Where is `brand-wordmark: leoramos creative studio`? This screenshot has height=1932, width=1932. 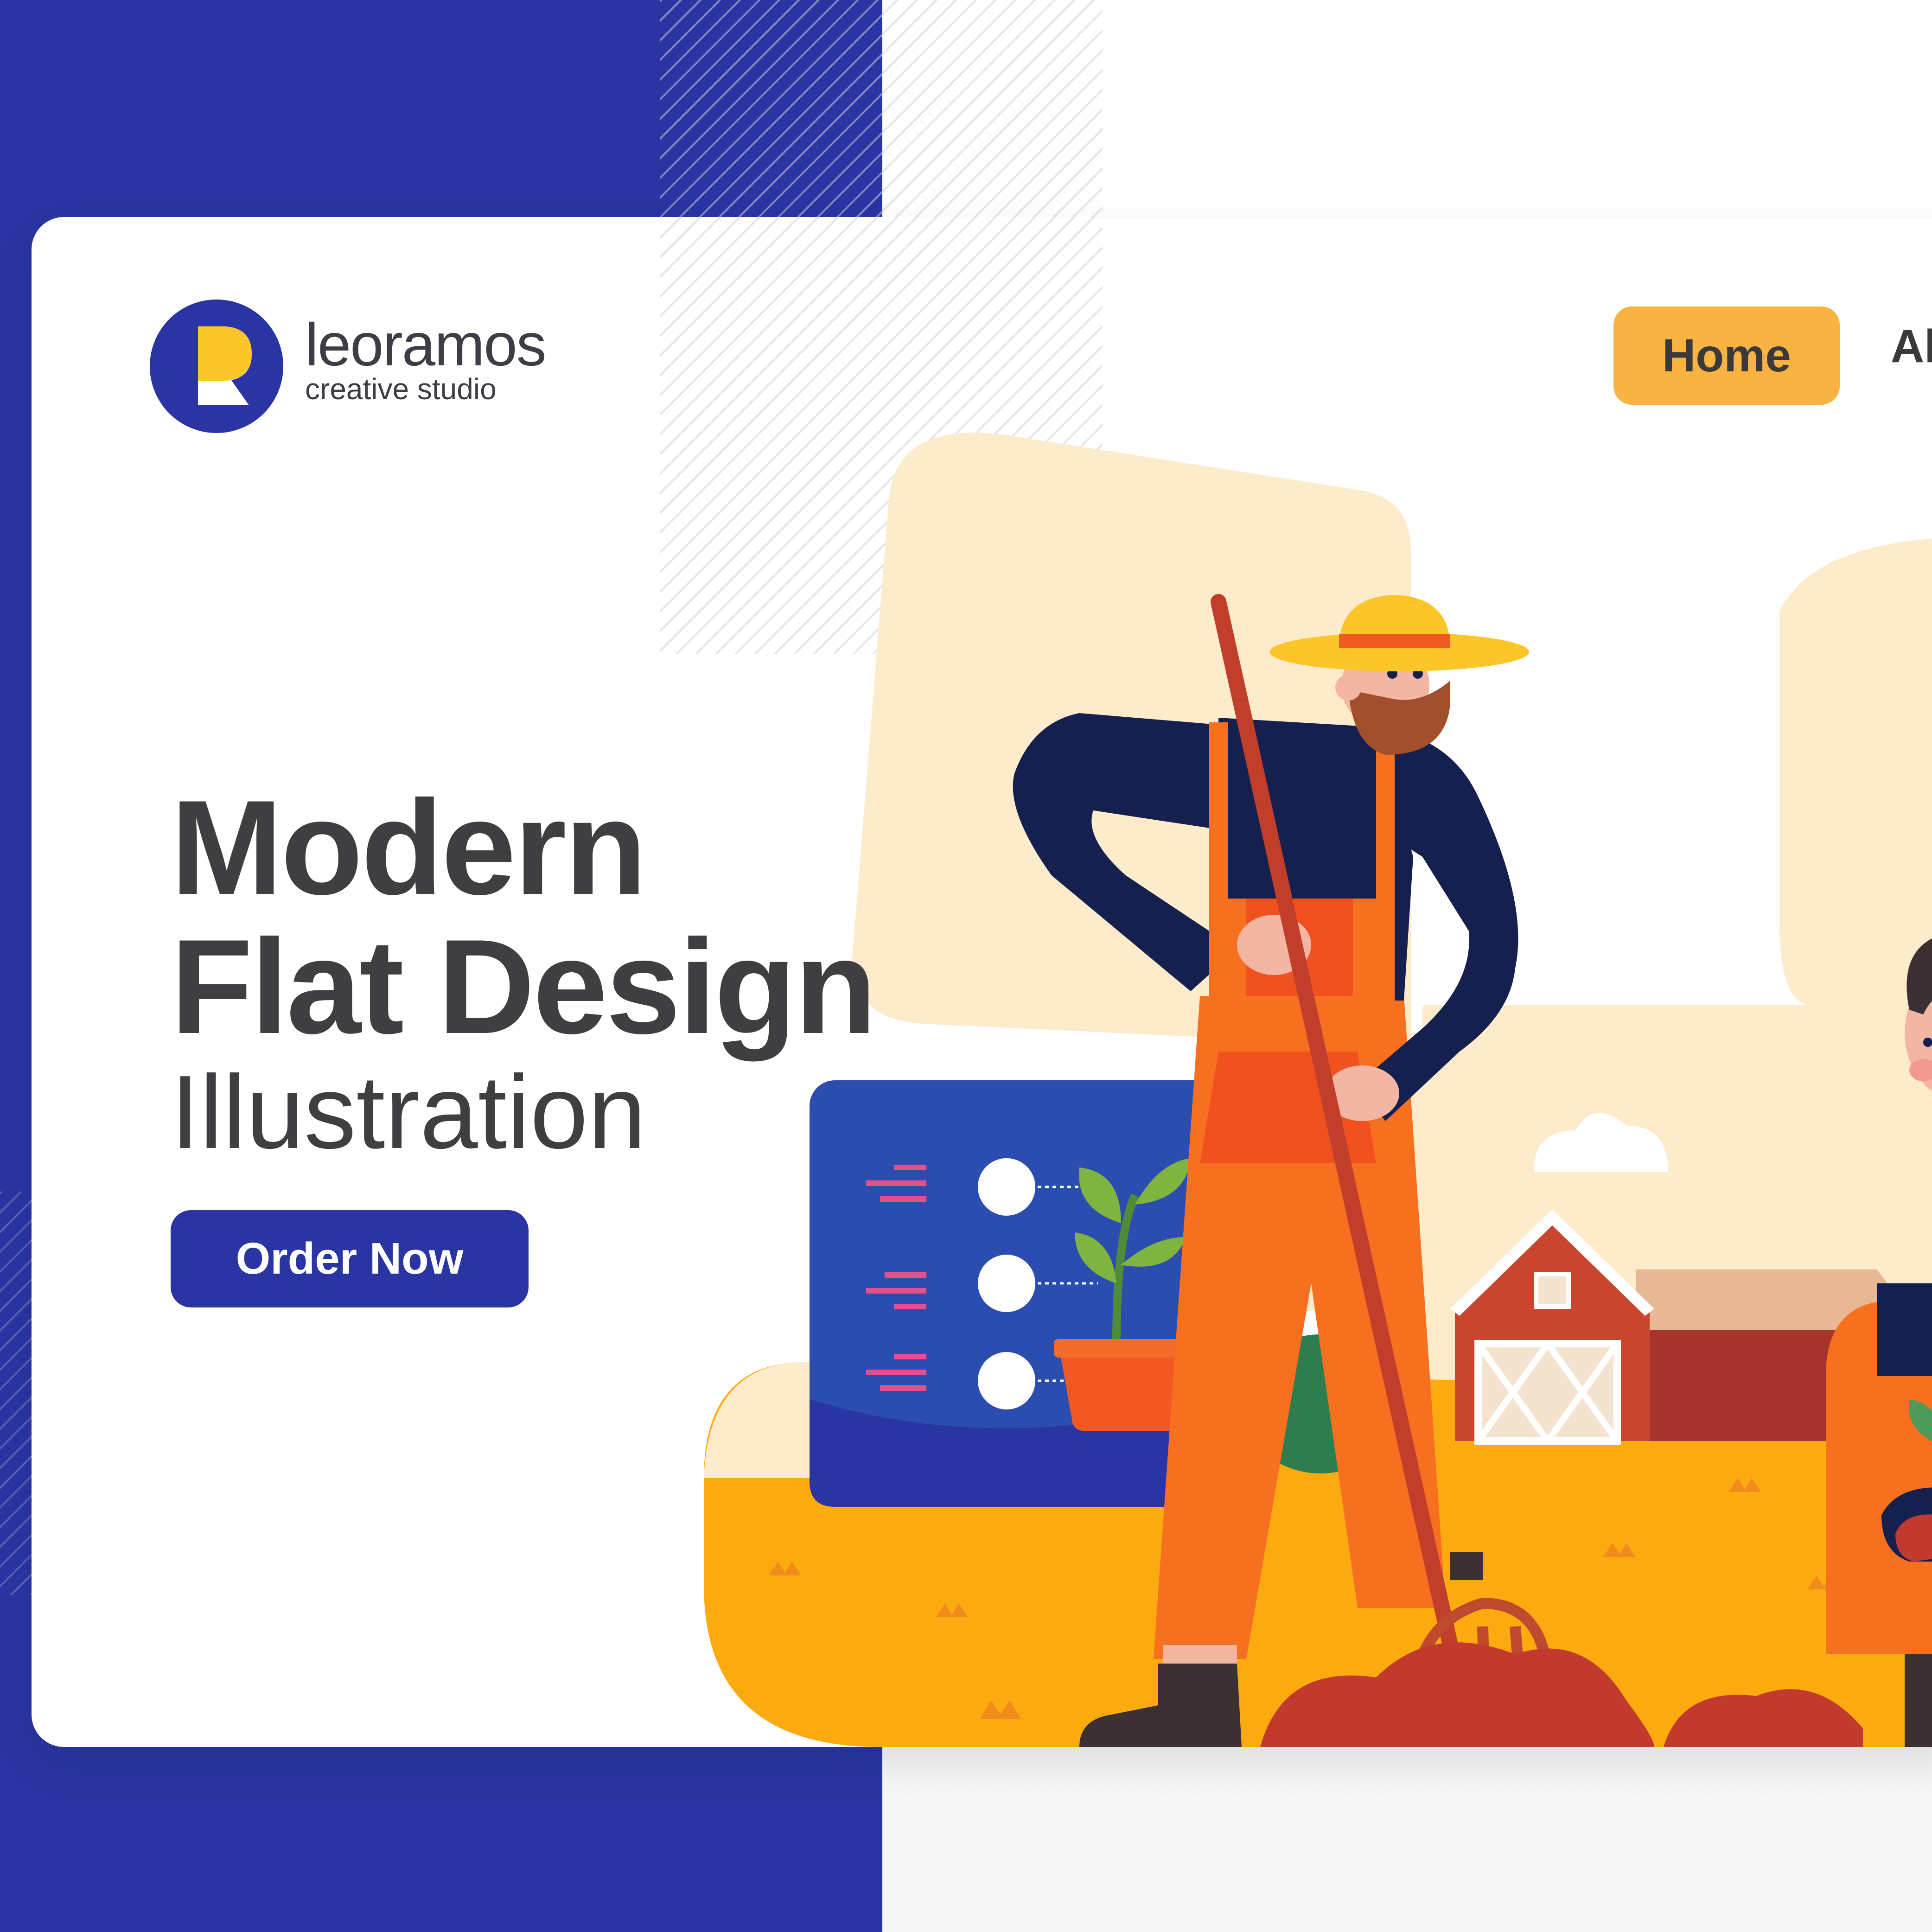 brand-wordmark: leoramos creative studio is located at coordinates (426, 358).